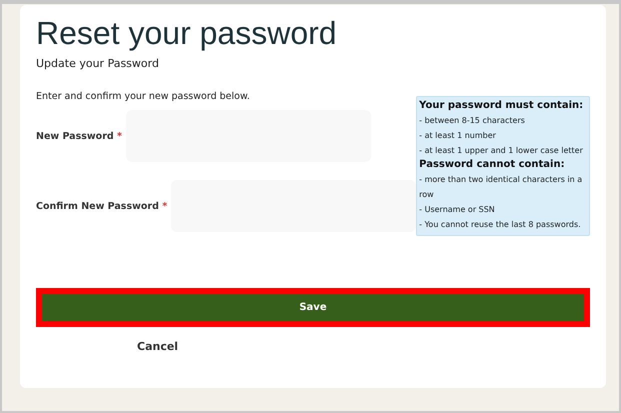 This screenshot has height=413, width=621. What do you see at coordinates (472, 121) in the screenshot?
I see `requirement-item: - between 8-15 characters` at bounding box center [472, 121].